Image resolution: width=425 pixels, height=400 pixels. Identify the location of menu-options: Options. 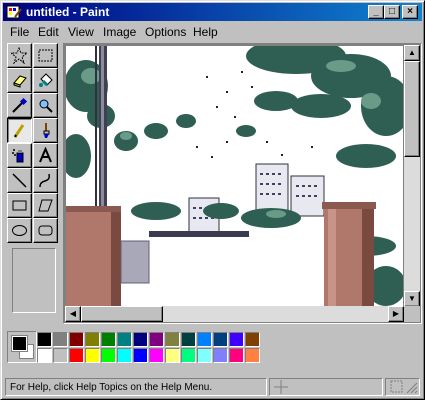
(165, 32).